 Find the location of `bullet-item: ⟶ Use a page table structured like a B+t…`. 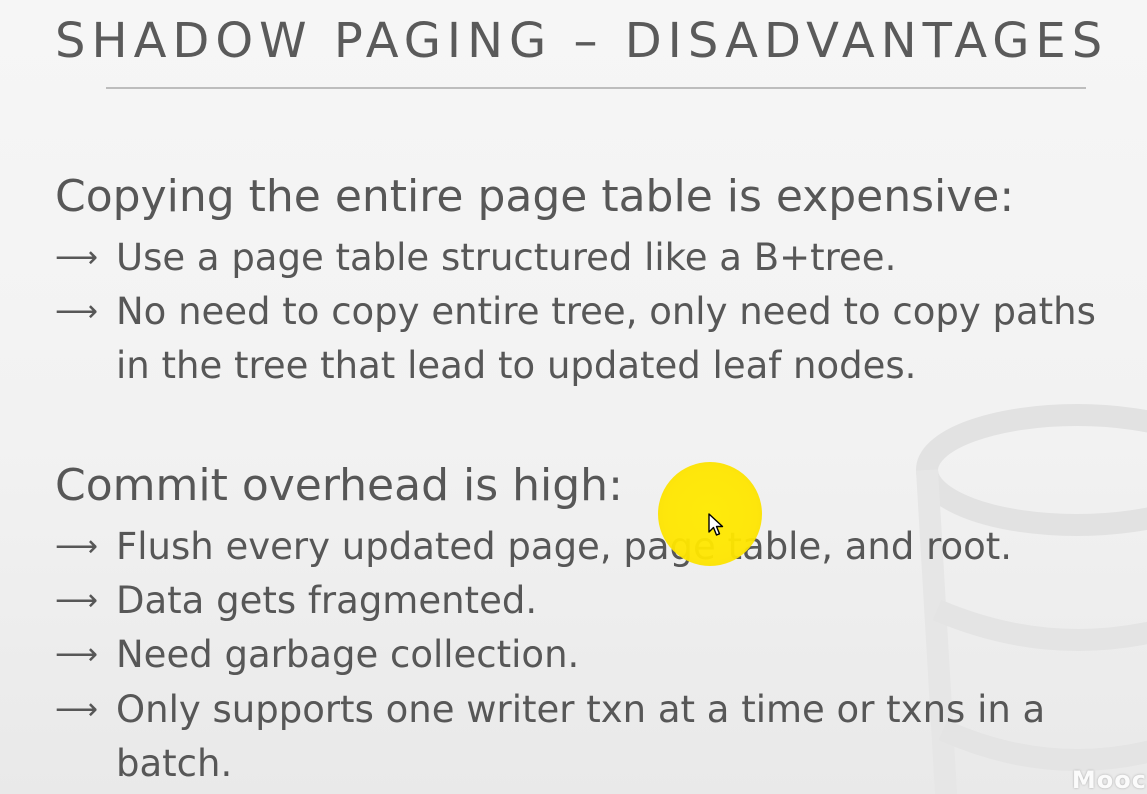

bullet-item: ⟶ Use a page table structured like a B+t… is located at coordinates (595, 258).